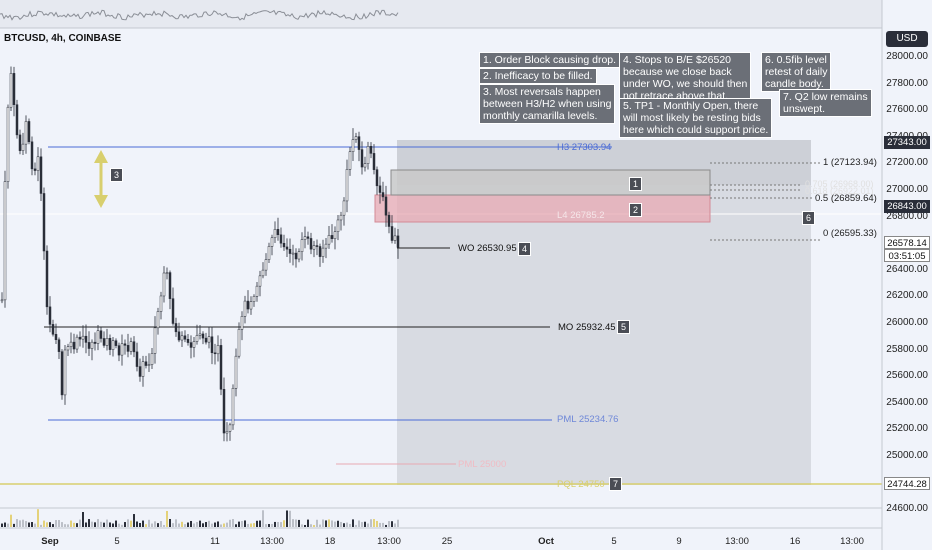 The width and height of the screenshot is (932, 550). Describe the element at coordinates (907, 189) in the screenshot. I see `price-tick: 27000.00` at that location.